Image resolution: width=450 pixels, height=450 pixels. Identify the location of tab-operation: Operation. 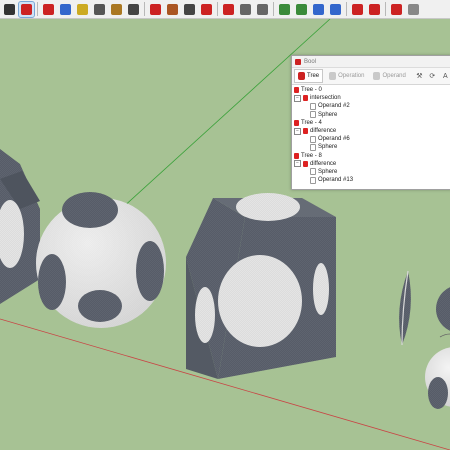
(346, 76).